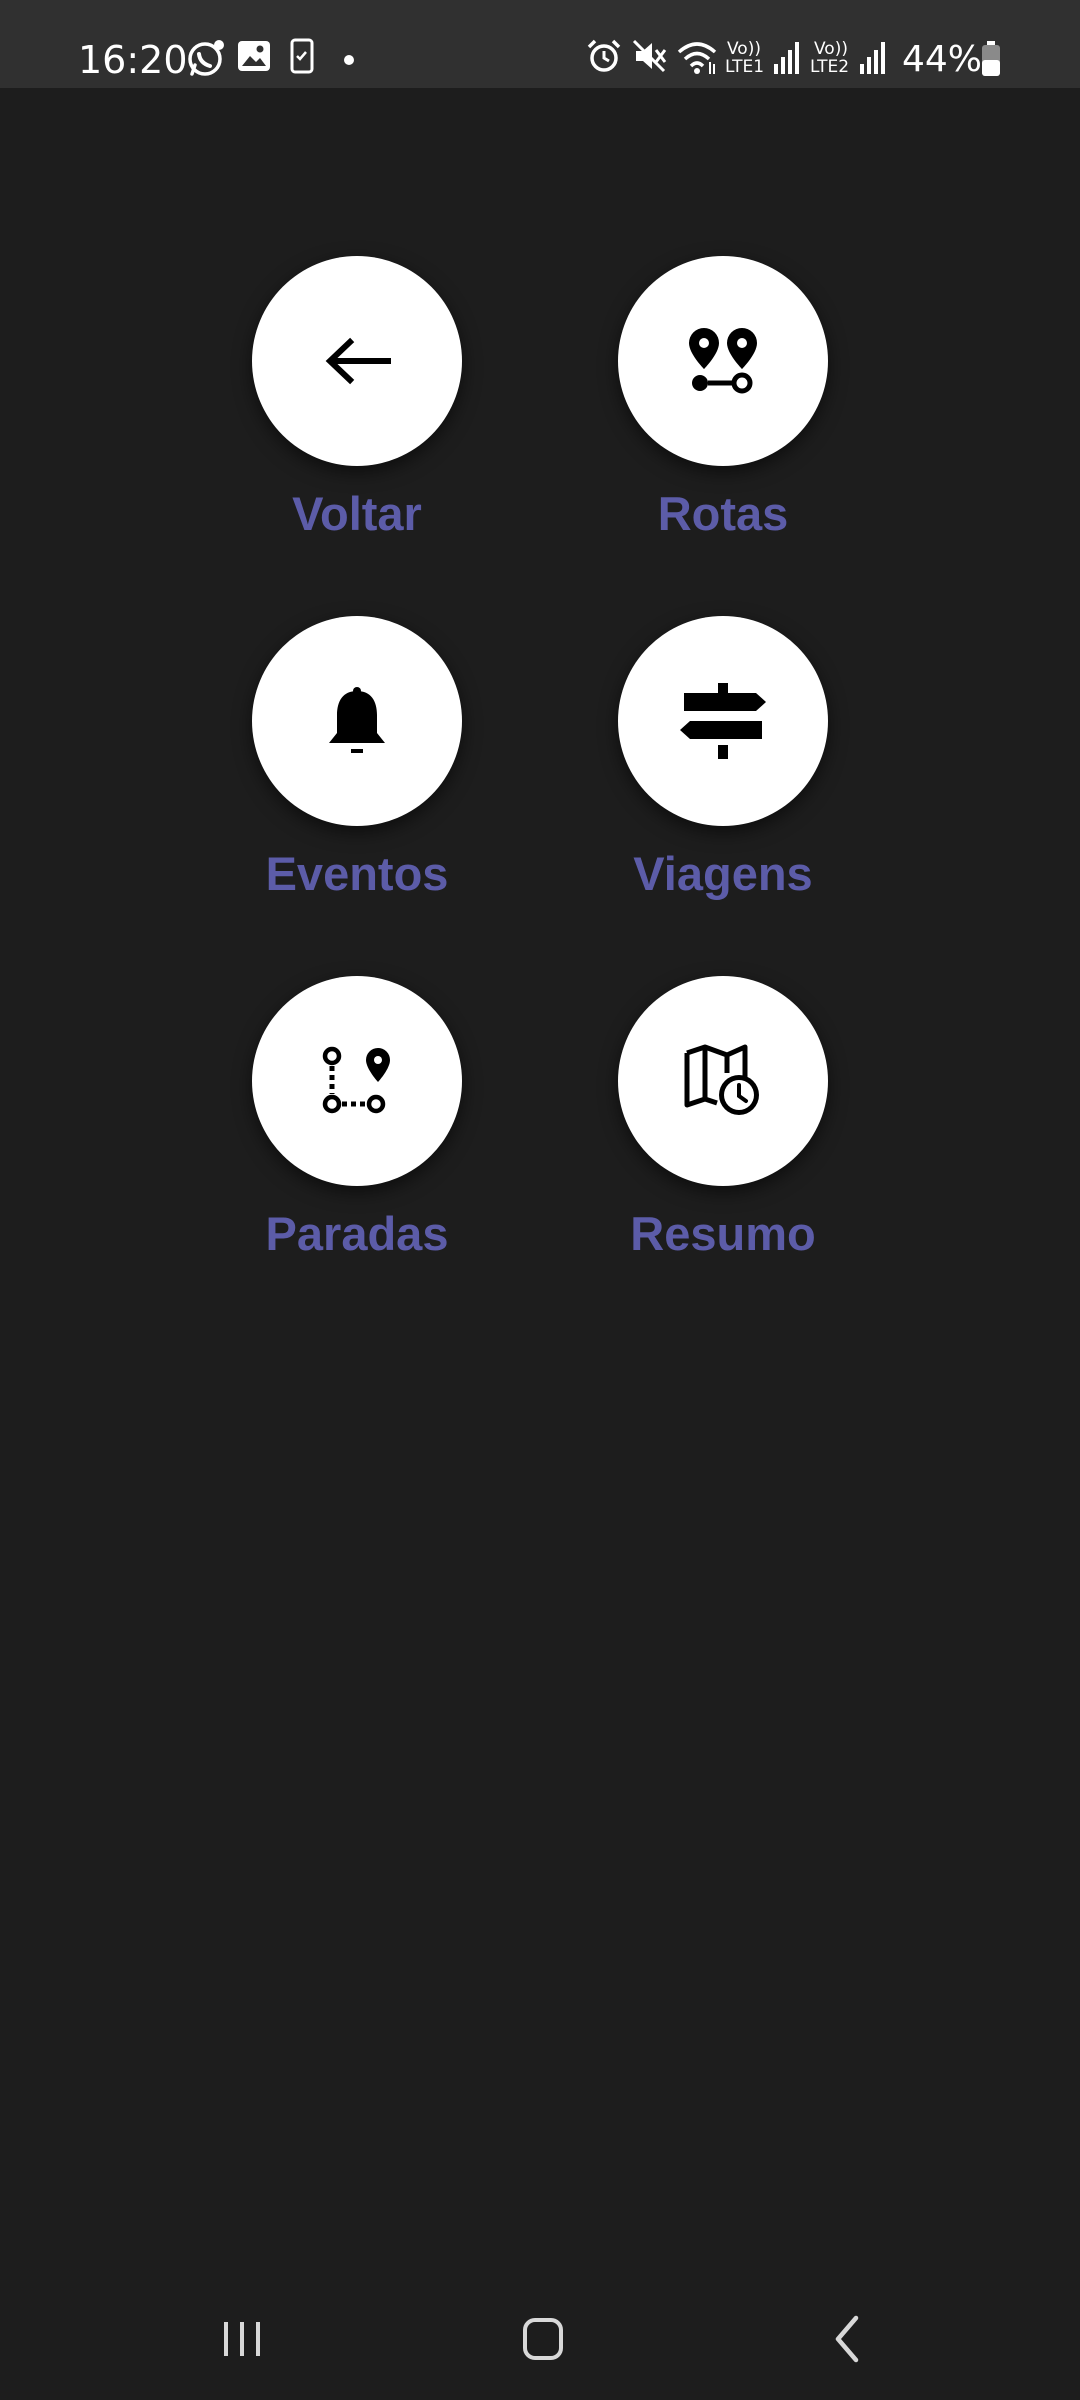  I want to click on paradas-button, so click(357, 1081).